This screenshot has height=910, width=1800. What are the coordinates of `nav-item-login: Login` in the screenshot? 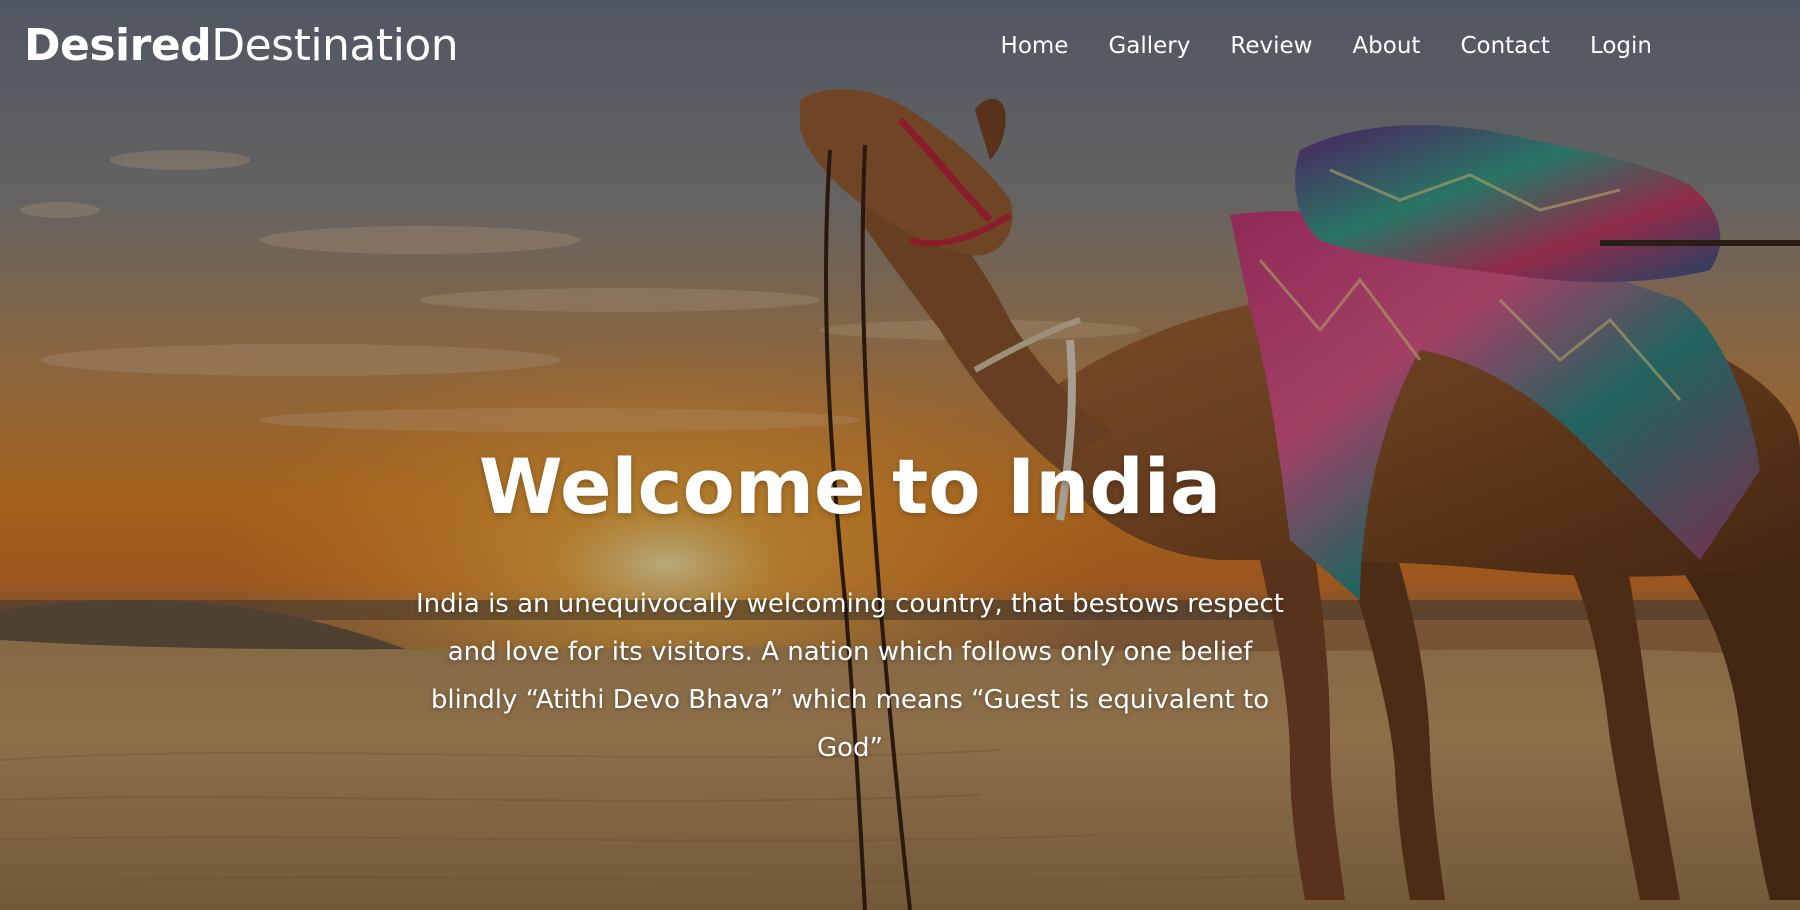 It's located at (1621, 46).